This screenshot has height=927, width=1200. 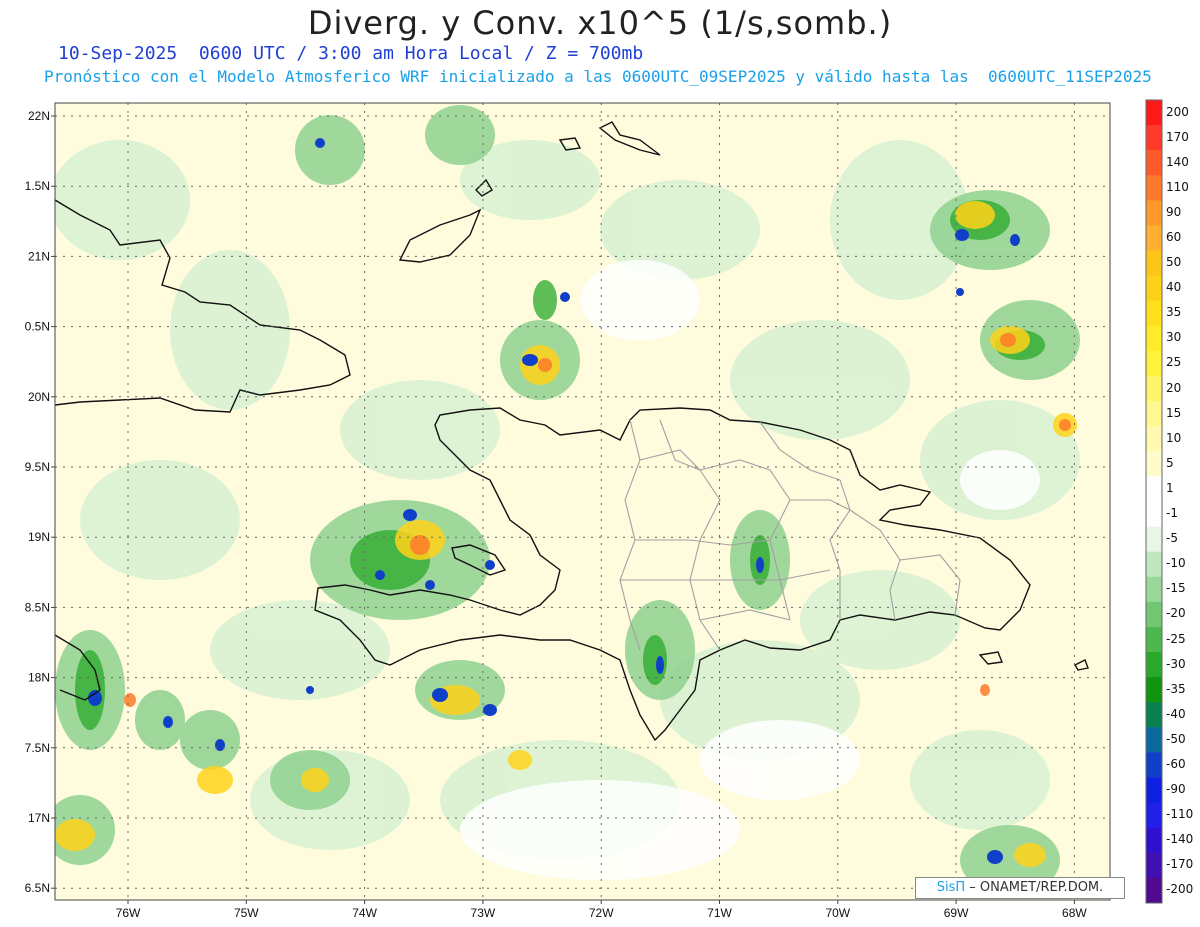 What do you see at coordinates (37, 607) in the screenshot?
I see `lat-label: 8.5N` at bounding box center [37, 607].